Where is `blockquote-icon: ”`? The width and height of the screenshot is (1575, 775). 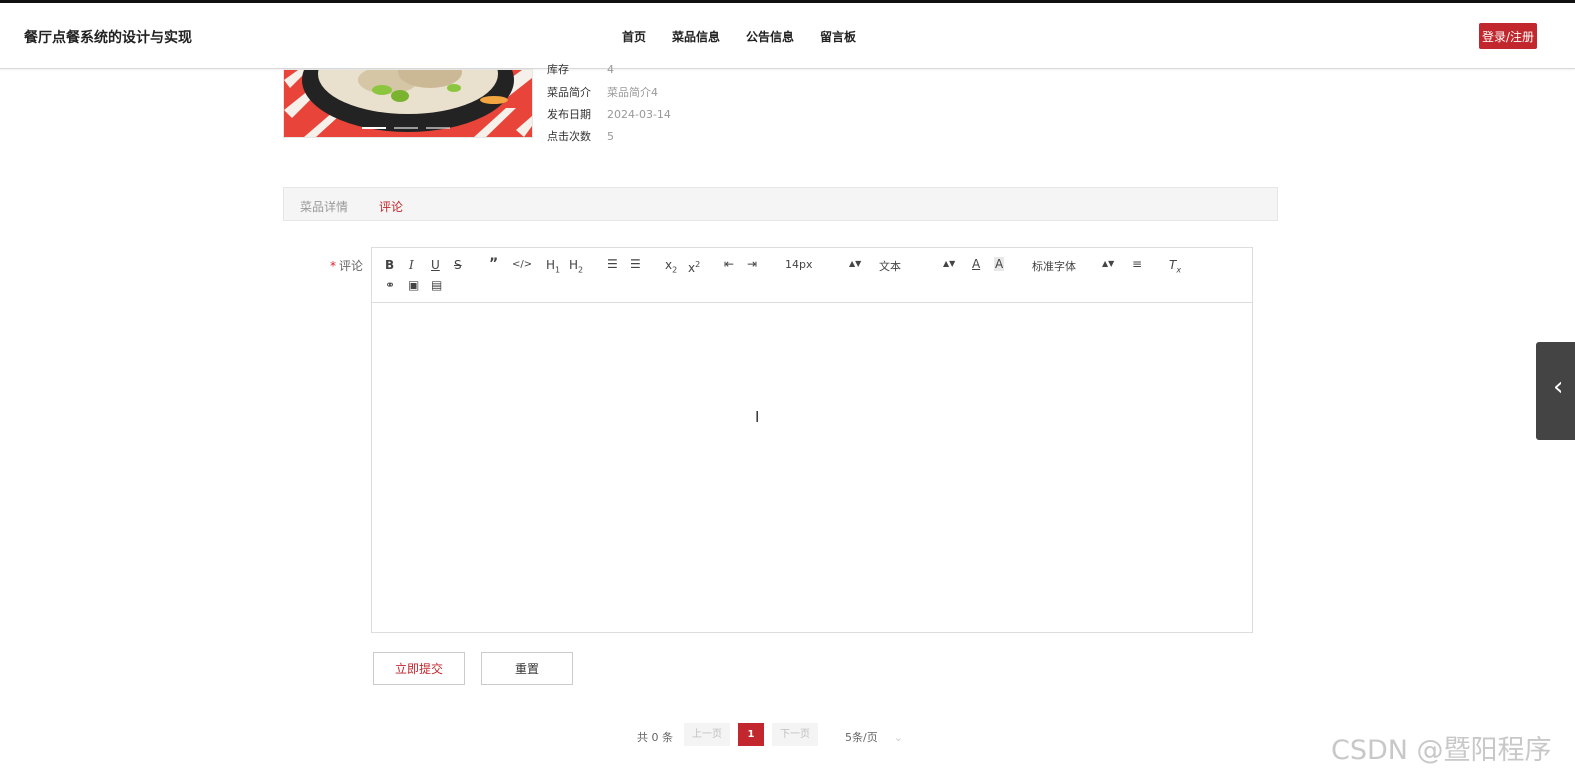 blockquote-icon: ” is located at coordinates (493, 264).